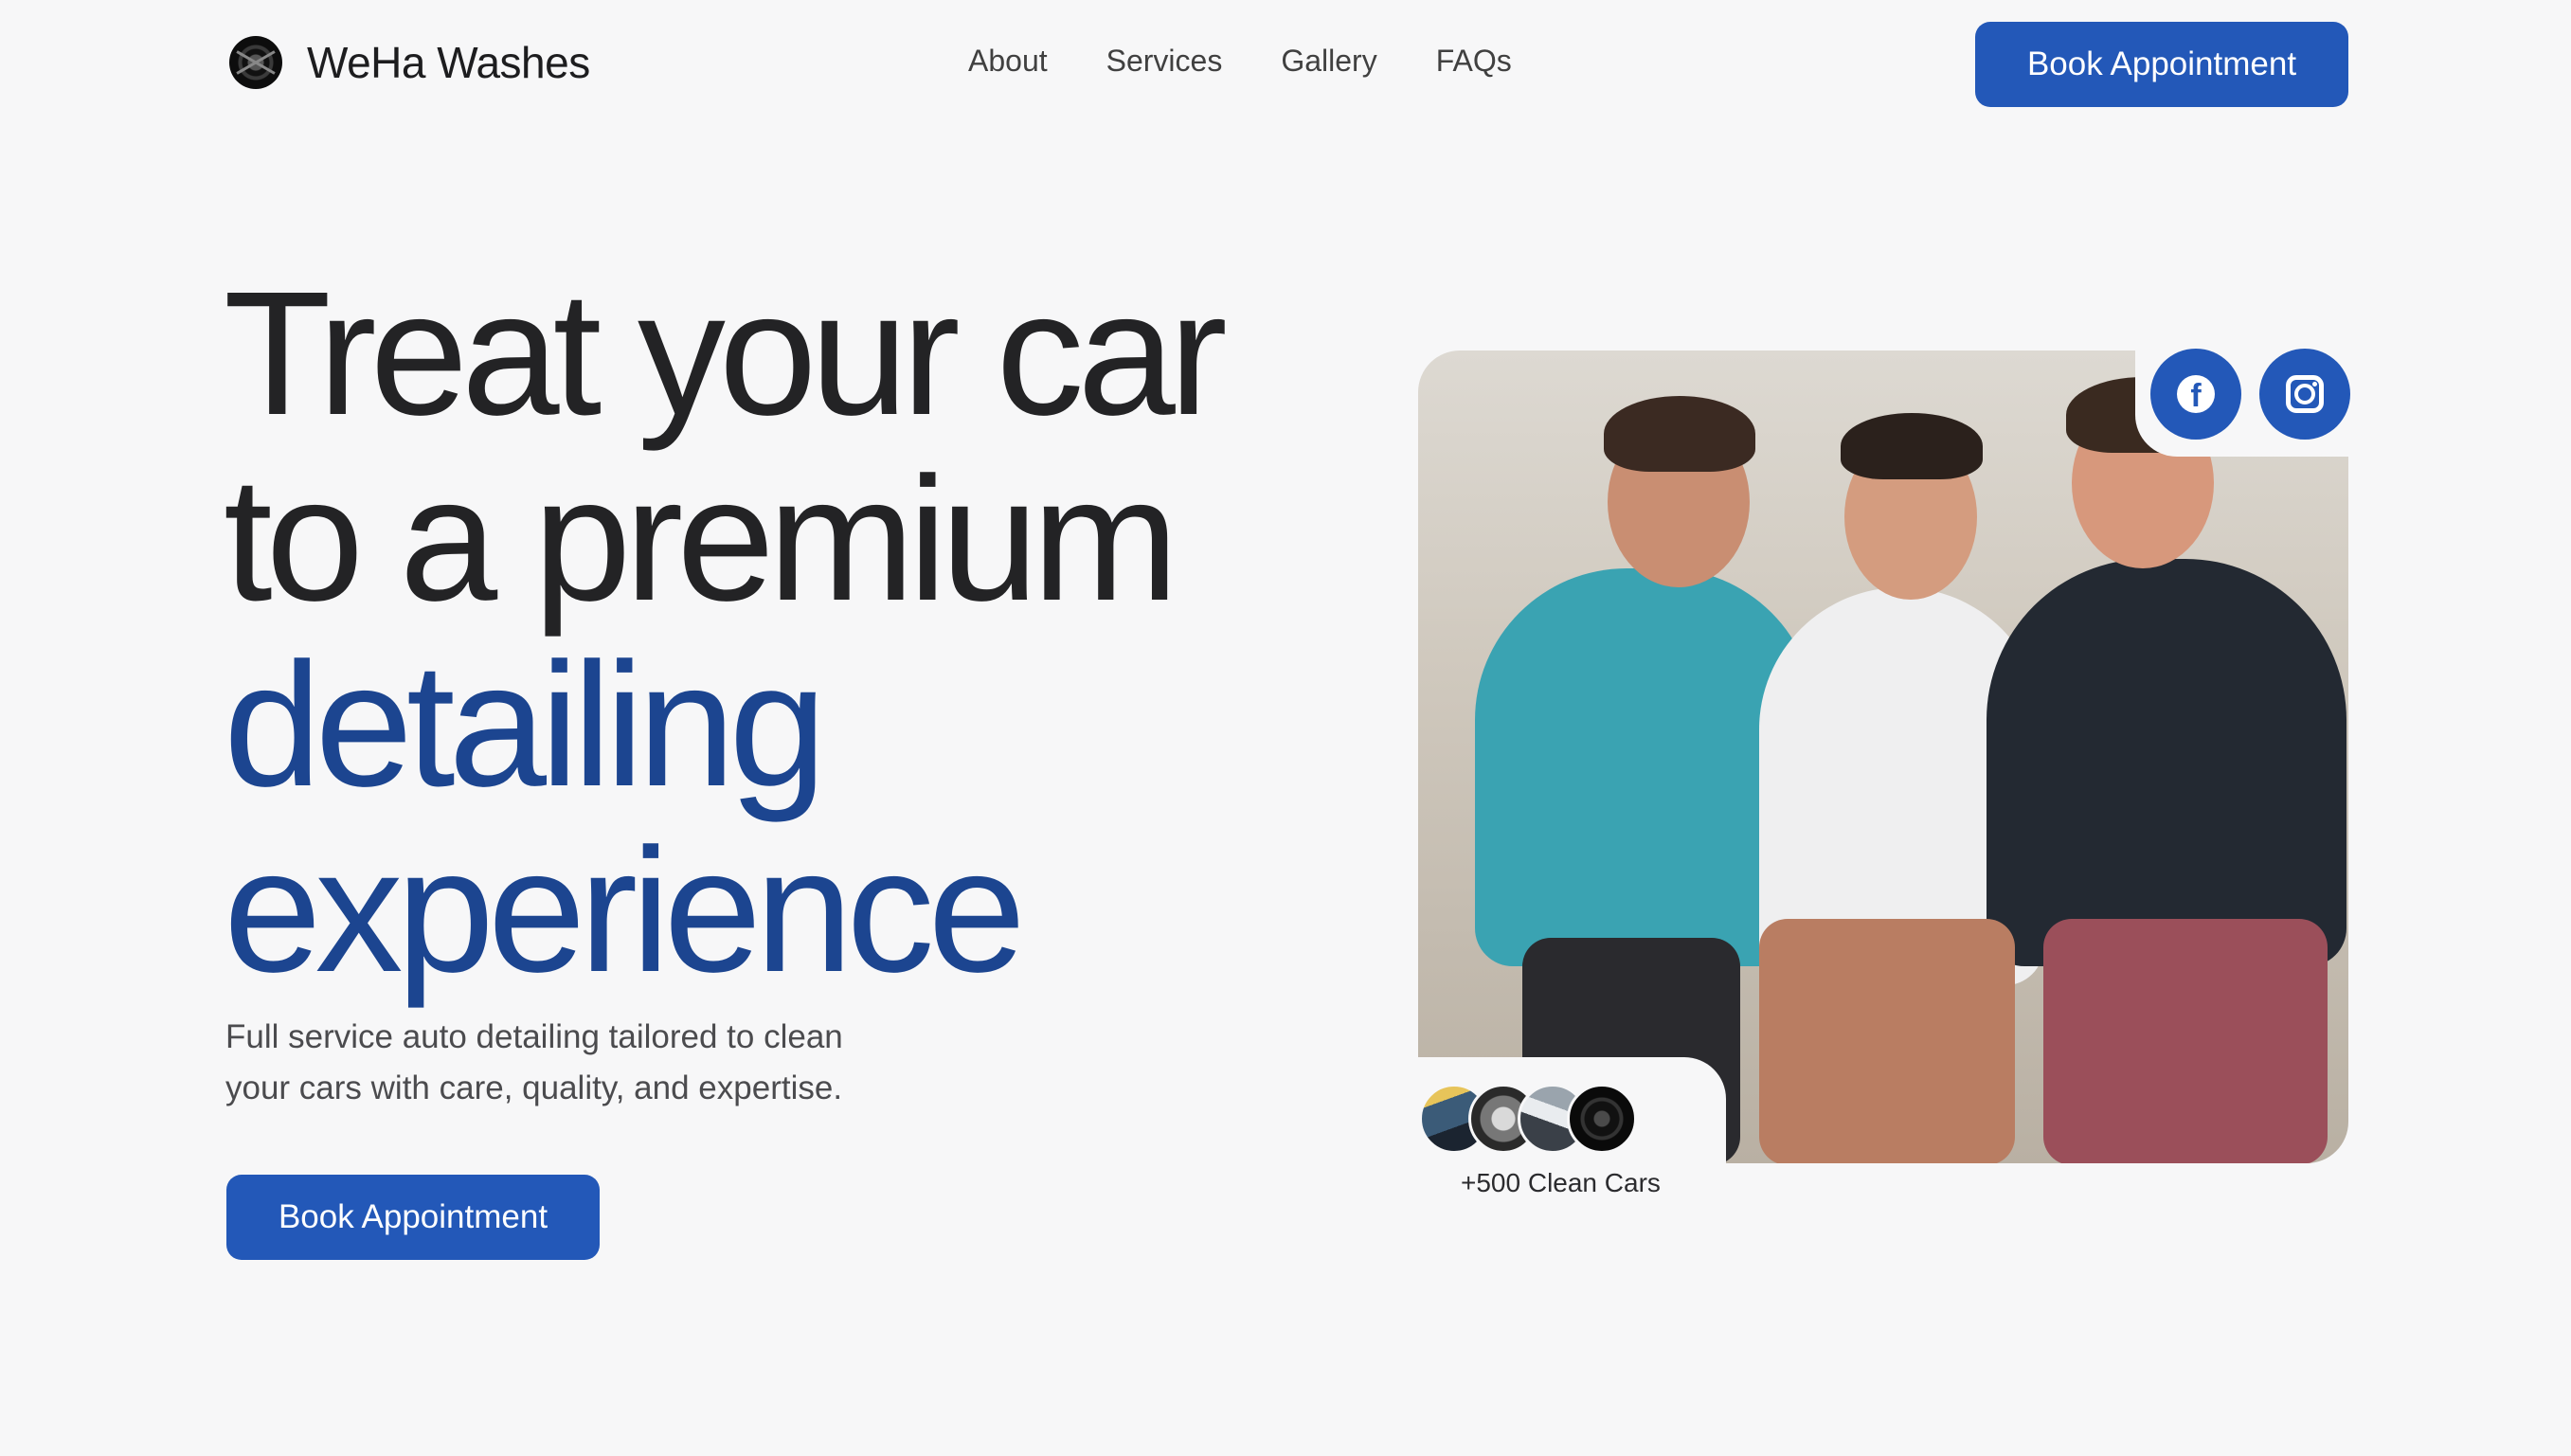 The width and height of the screenshot is (2571, 1456). I want to click on headline-line-2: to a premium, so click(701, 539).